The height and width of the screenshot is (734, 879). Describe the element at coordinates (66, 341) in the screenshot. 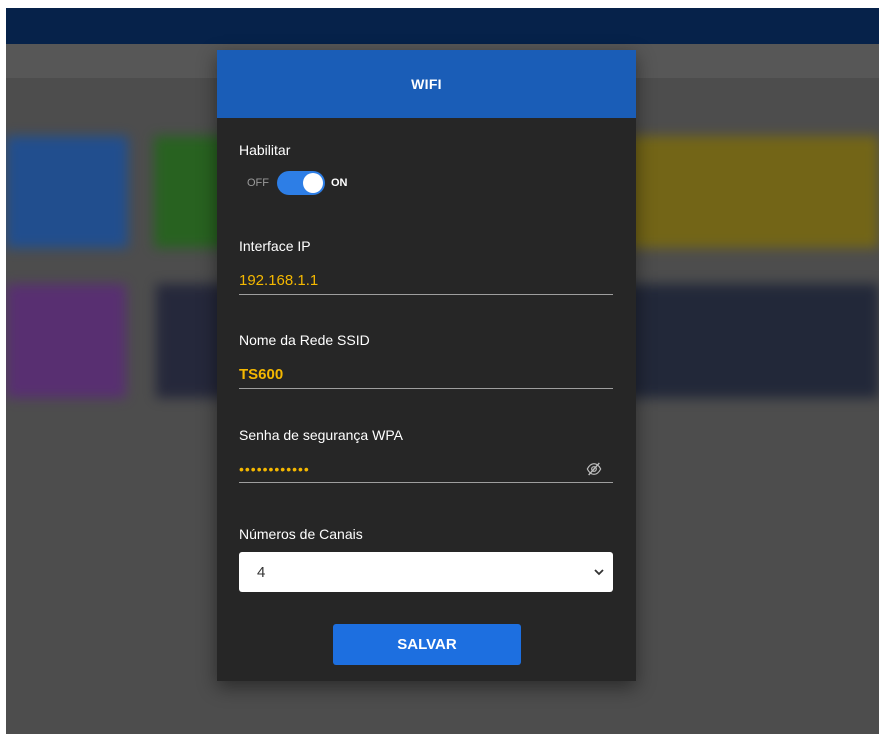

I see `background-tile-purple` at that location.